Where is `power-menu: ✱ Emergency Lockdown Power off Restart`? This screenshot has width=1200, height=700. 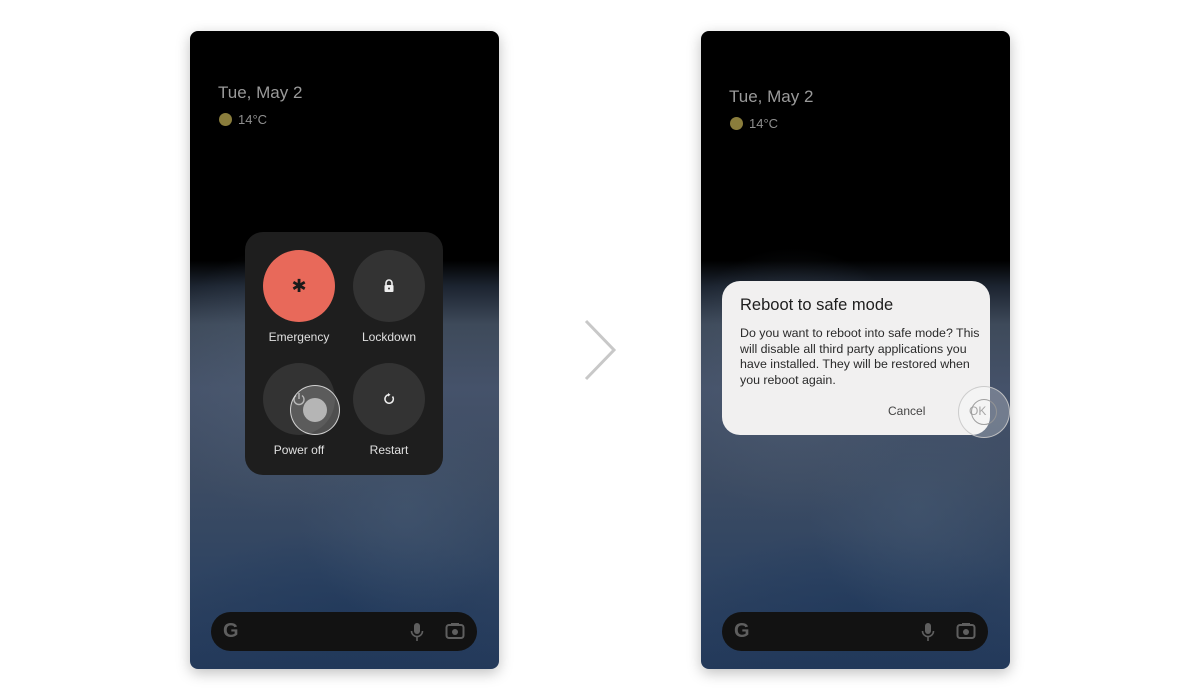
power-menu: ✱ Emergency Lockdown Power off Restart is located at coordinates (344, 353).